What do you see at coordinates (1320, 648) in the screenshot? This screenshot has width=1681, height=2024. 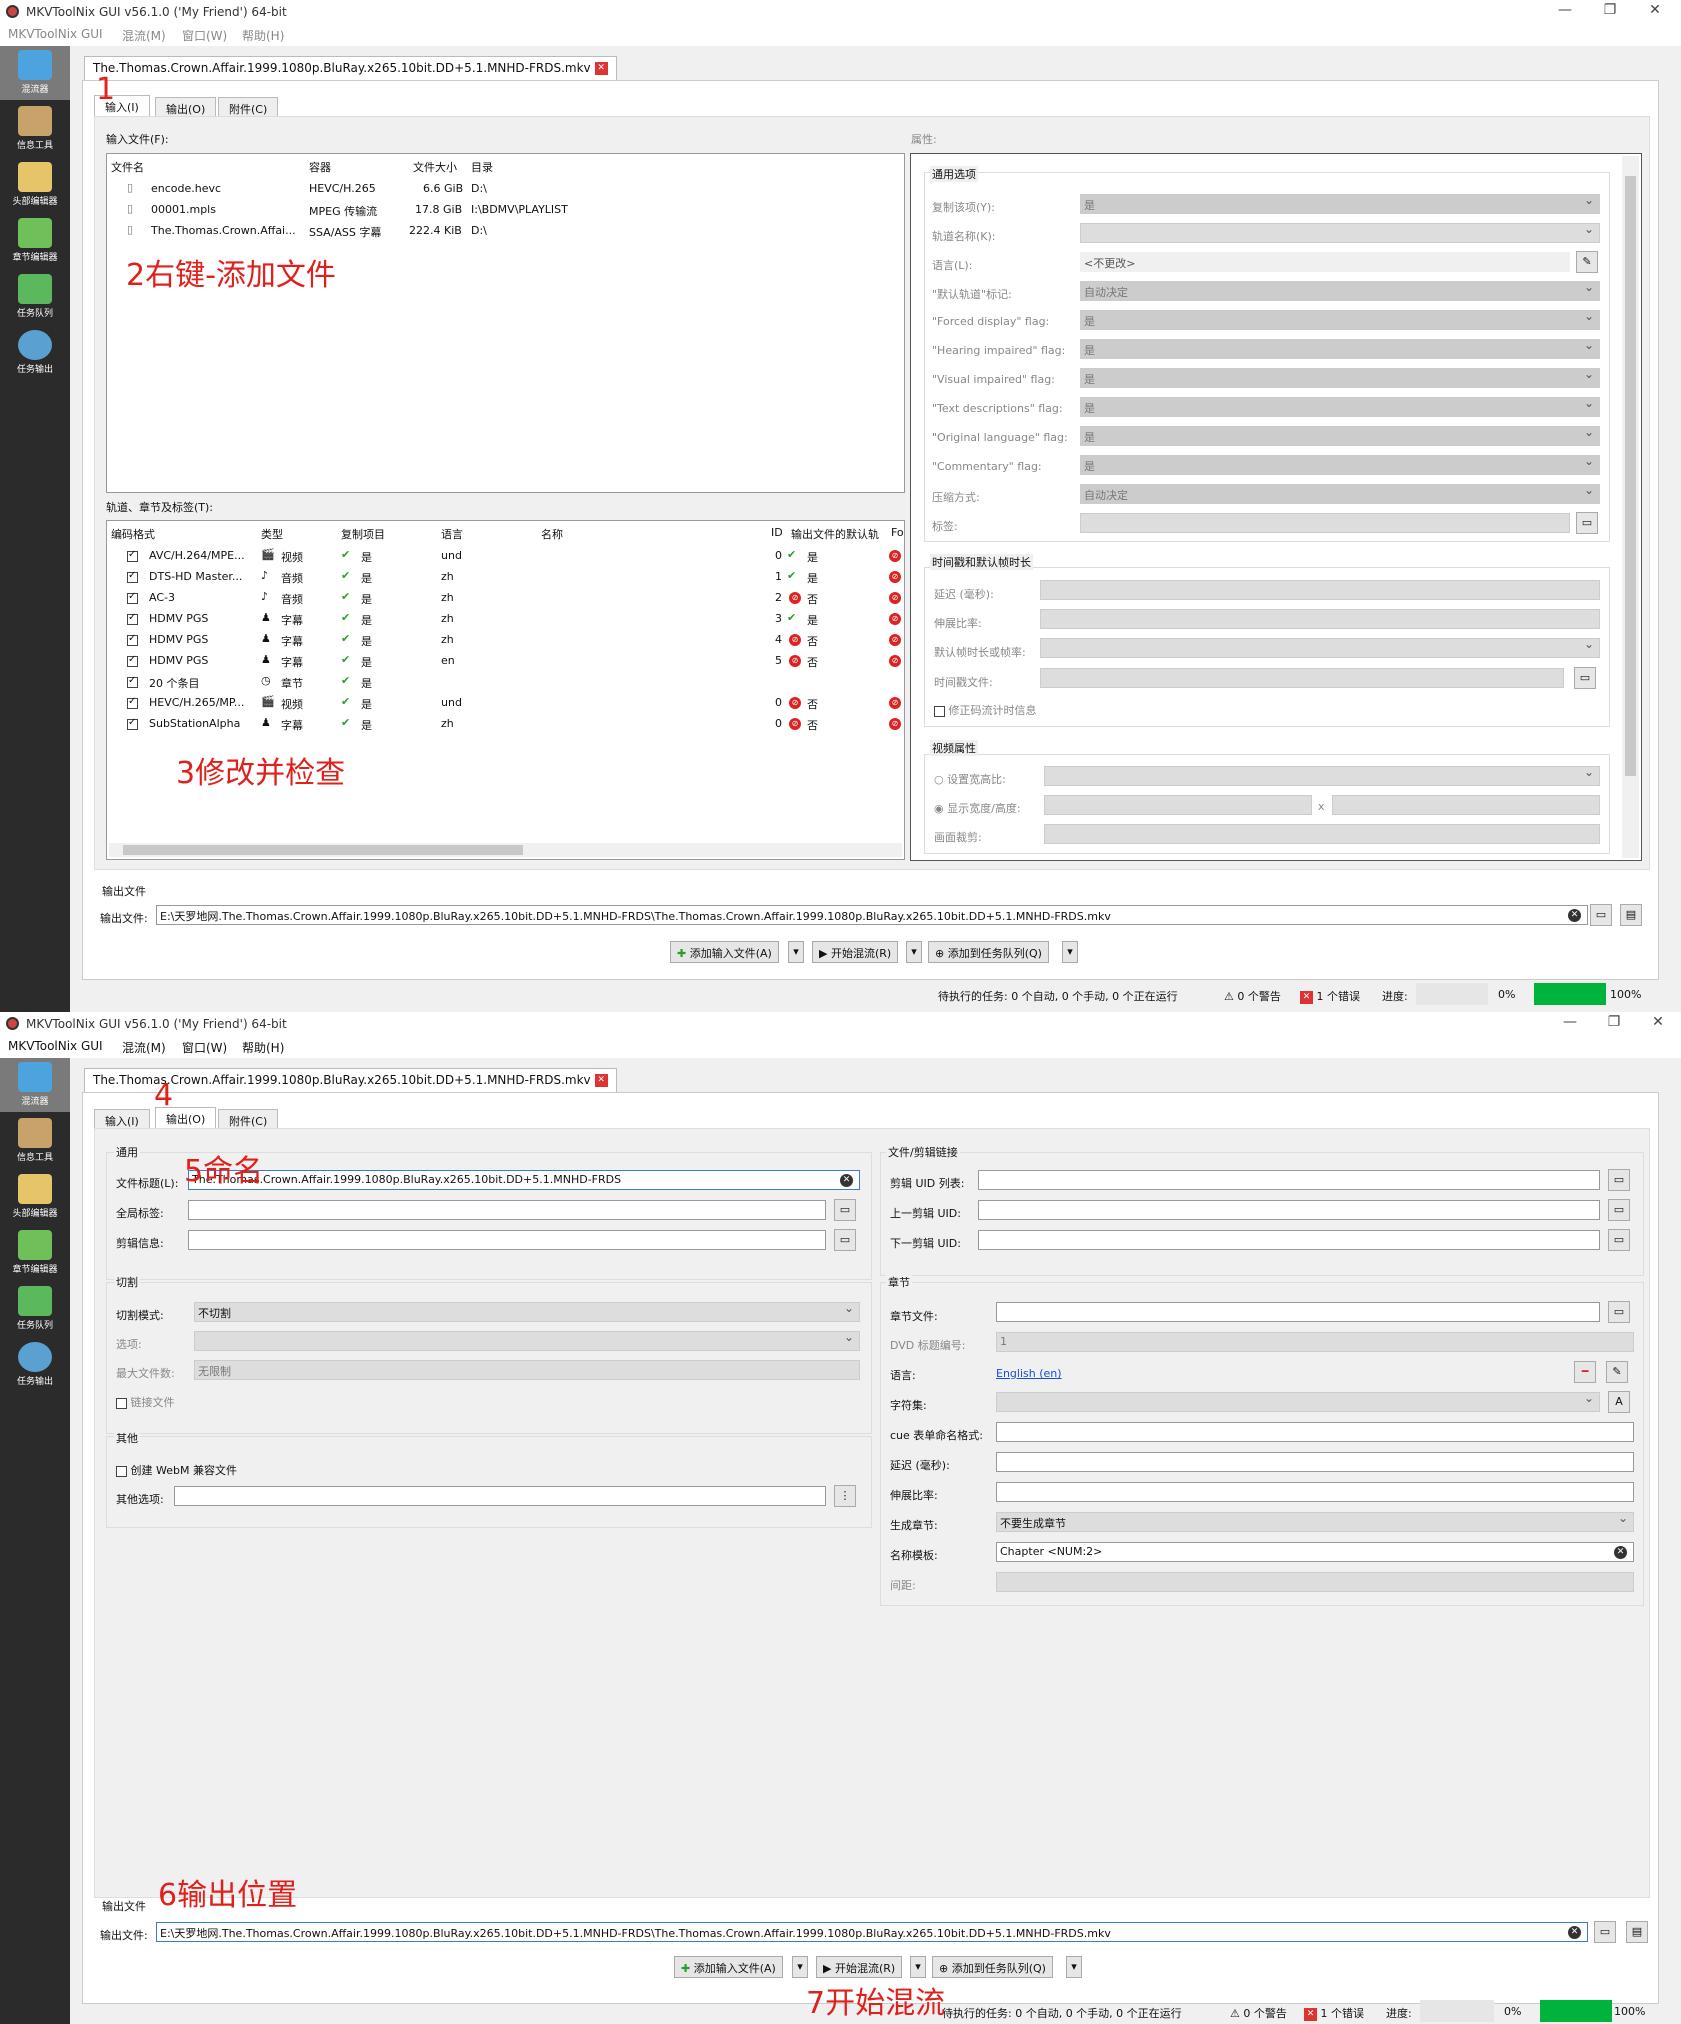 I see `frame-rate-select` at bounding box center [1320, 648].